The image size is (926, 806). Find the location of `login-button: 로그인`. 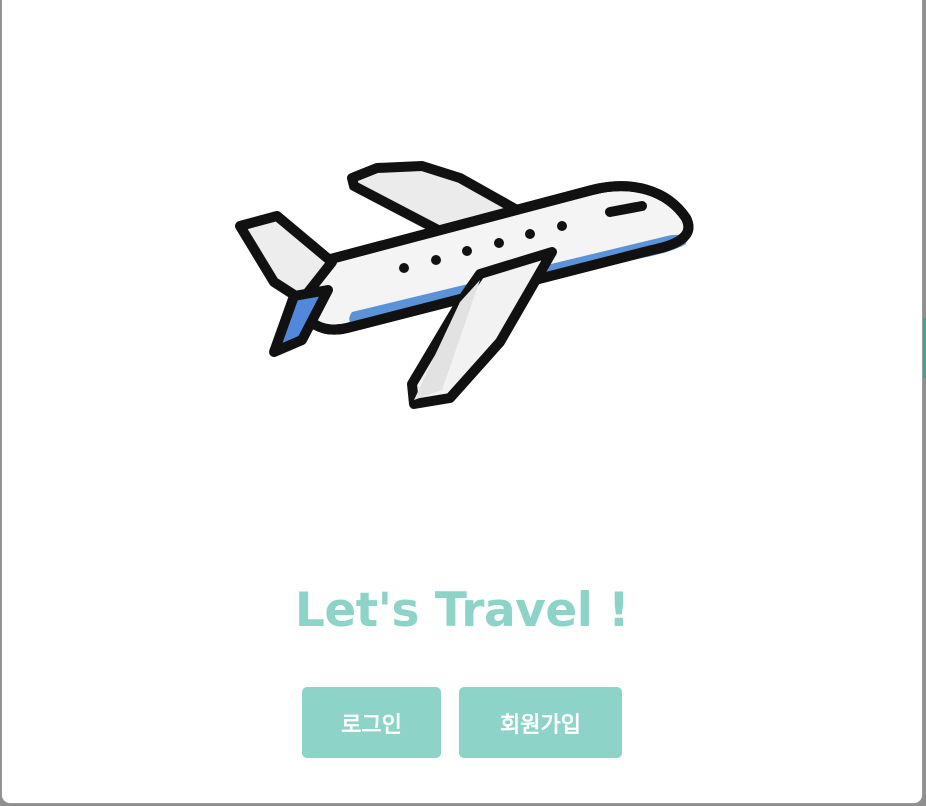

login-button: 로그인 is located at coordinates (371, 722).